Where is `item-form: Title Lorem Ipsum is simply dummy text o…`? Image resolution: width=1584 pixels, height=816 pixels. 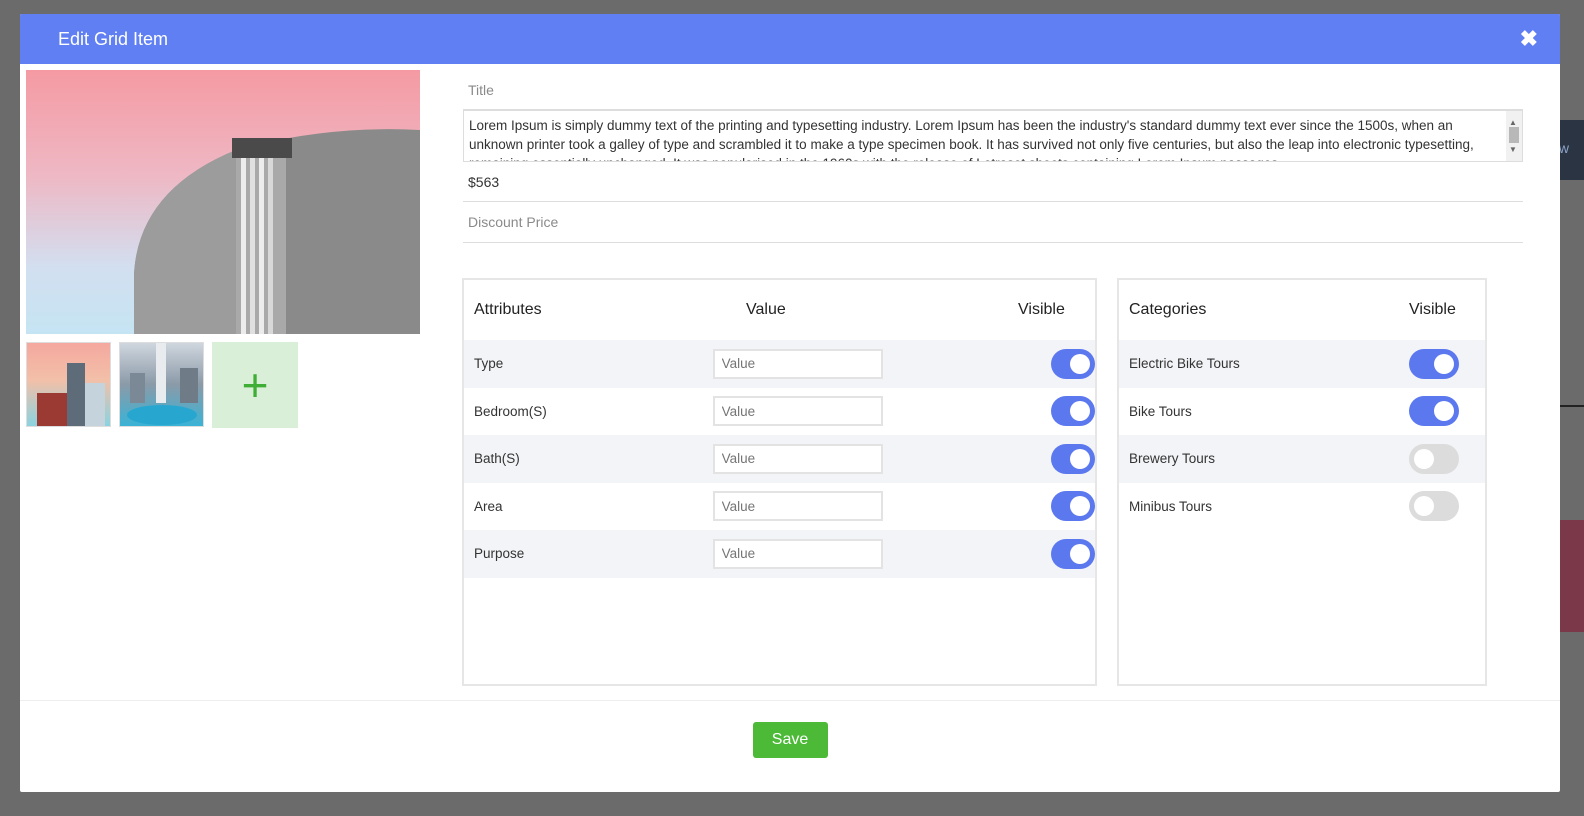
item-form: Title Lorem Ipsum is simply dummy text o… is located at coordinates (993, 156).